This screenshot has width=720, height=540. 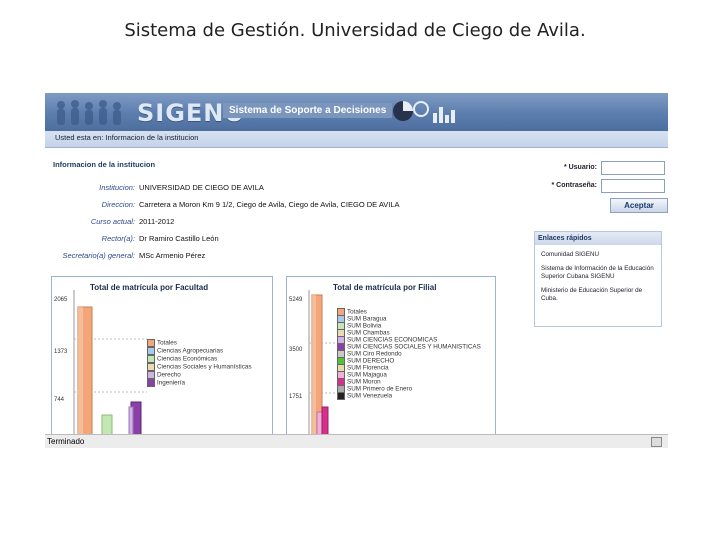 What do you see at coordinates (598, 238) in the screenshot?
I see `quick-links-title: Enlaces rápidos` at bounding box center [598, 238].